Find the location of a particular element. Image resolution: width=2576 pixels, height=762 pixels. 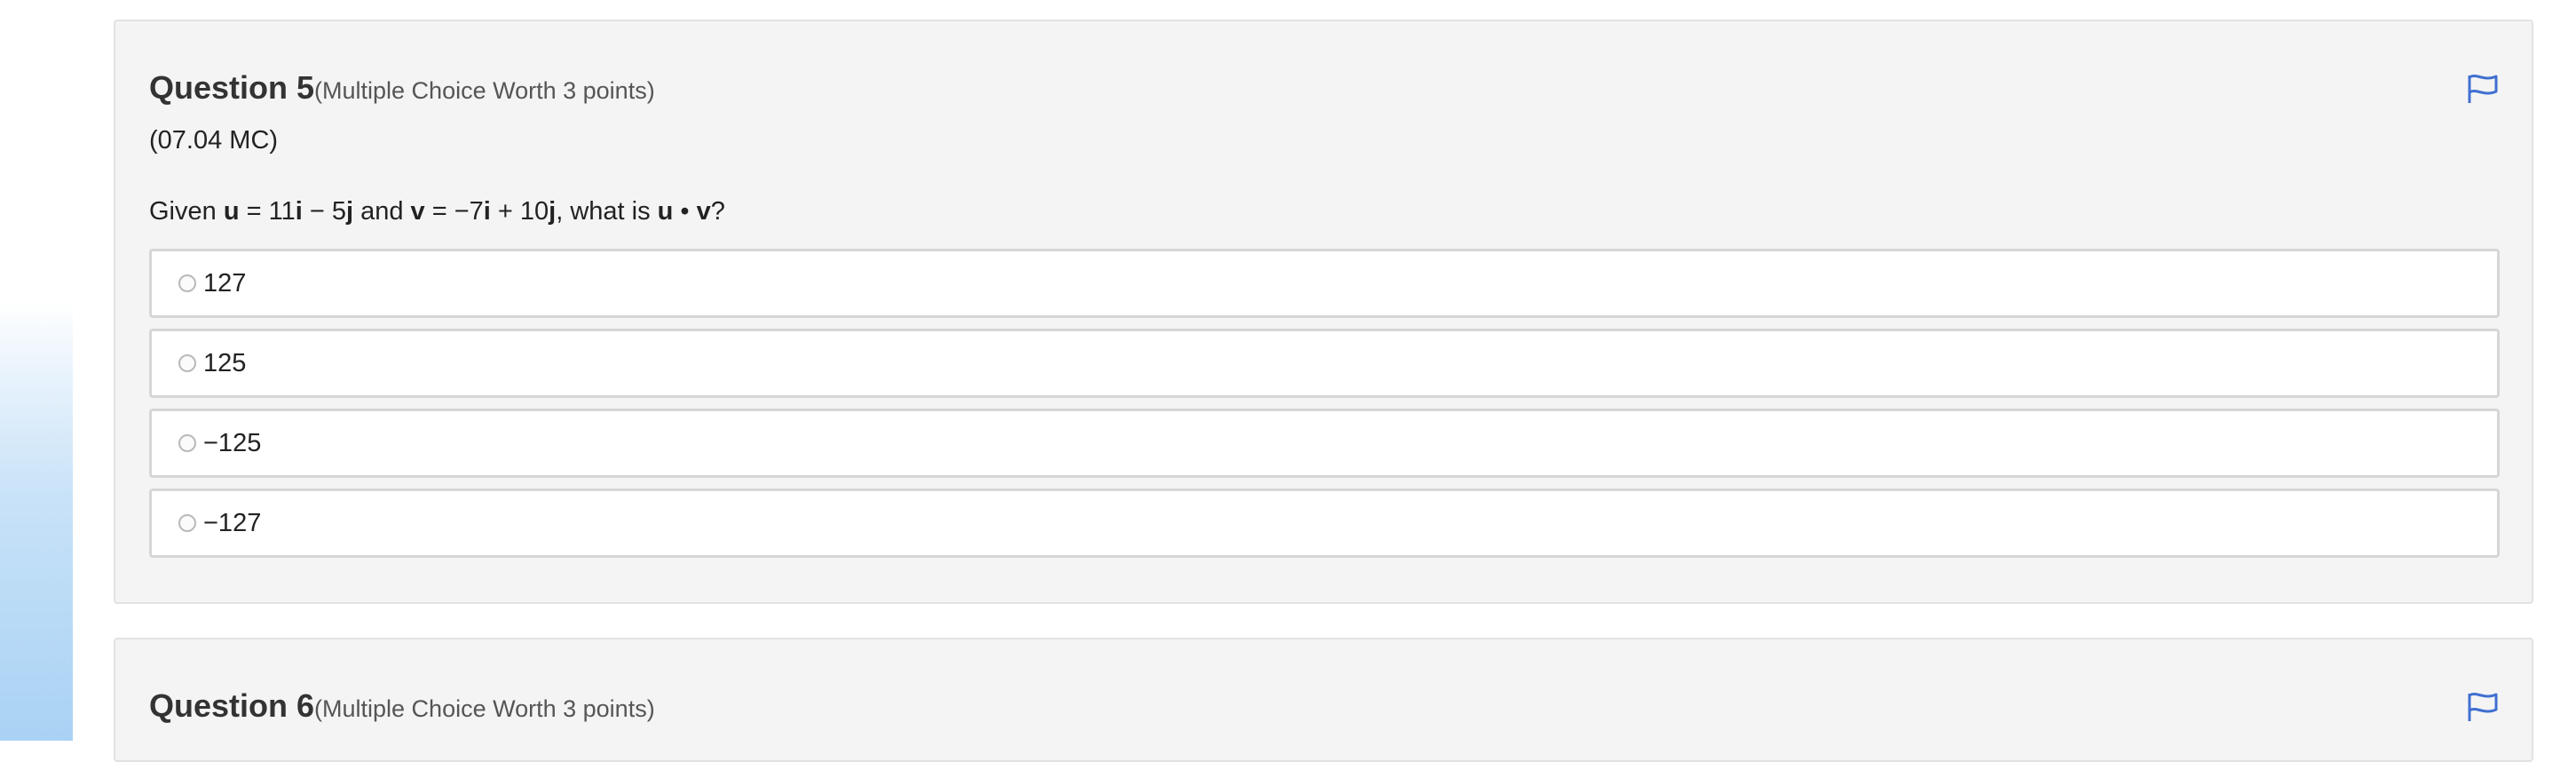

question-title: Question 5 is located at coordinates (232, 87).